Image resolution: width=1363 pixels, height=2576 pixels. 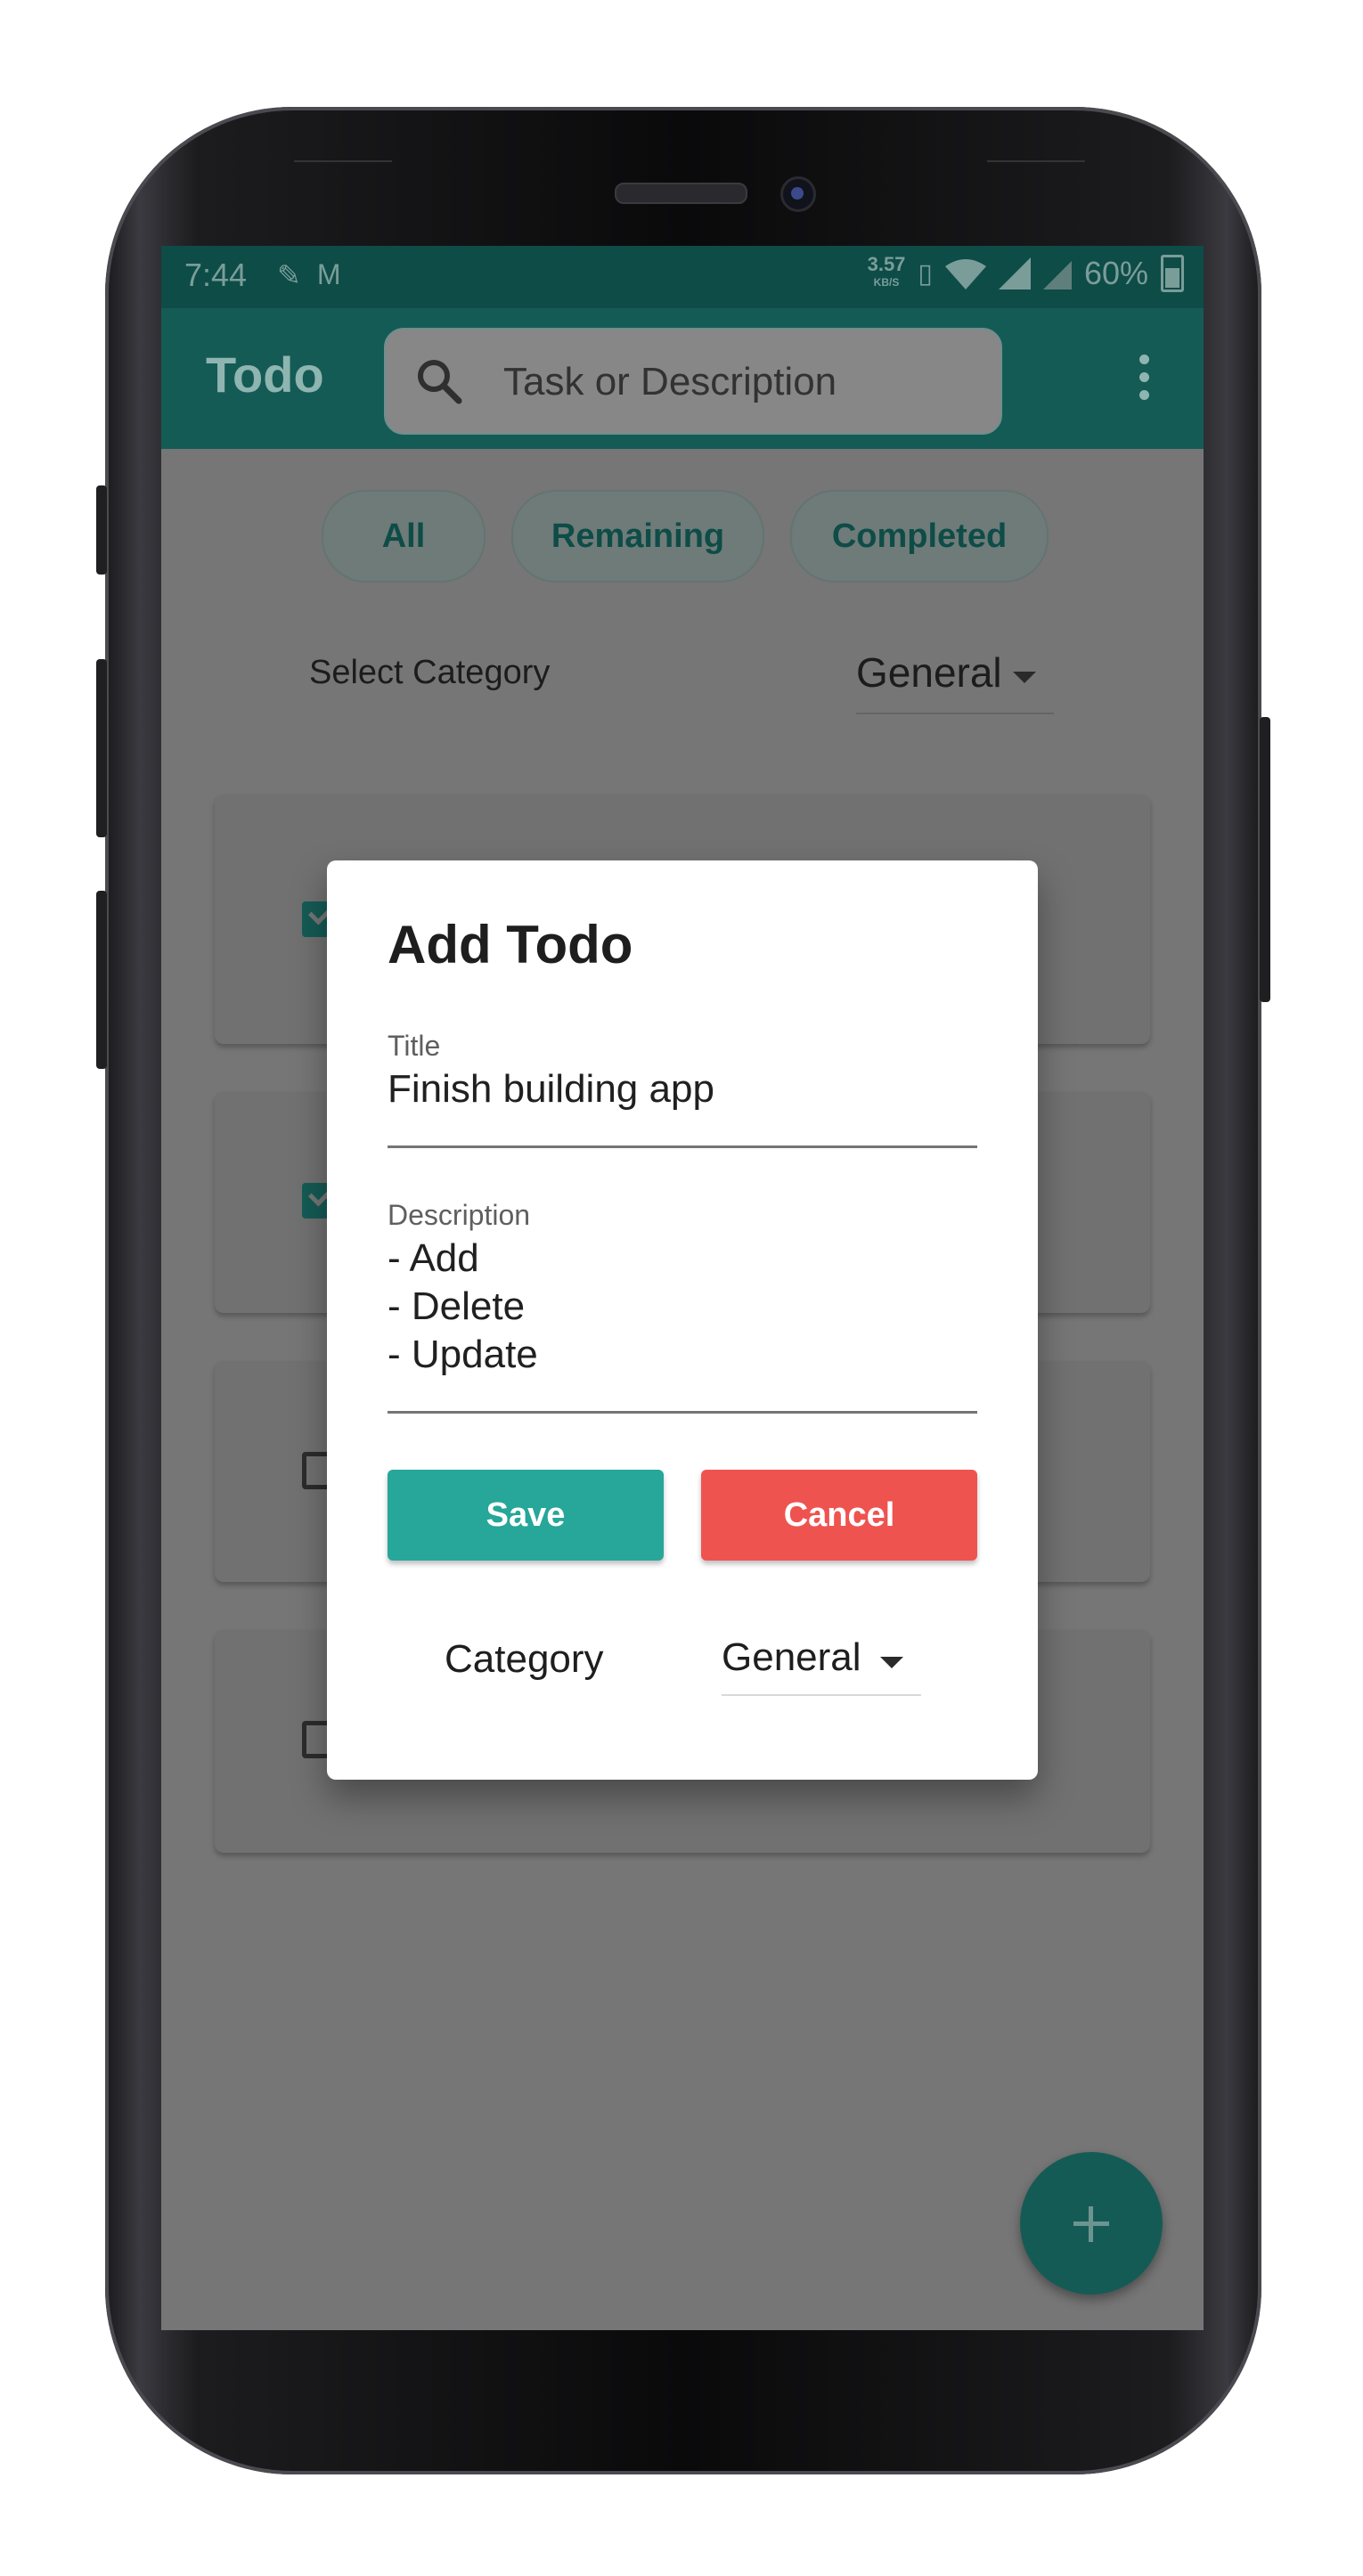 I want to click on dialog-category-value: General, so click(x=792, y=1657).